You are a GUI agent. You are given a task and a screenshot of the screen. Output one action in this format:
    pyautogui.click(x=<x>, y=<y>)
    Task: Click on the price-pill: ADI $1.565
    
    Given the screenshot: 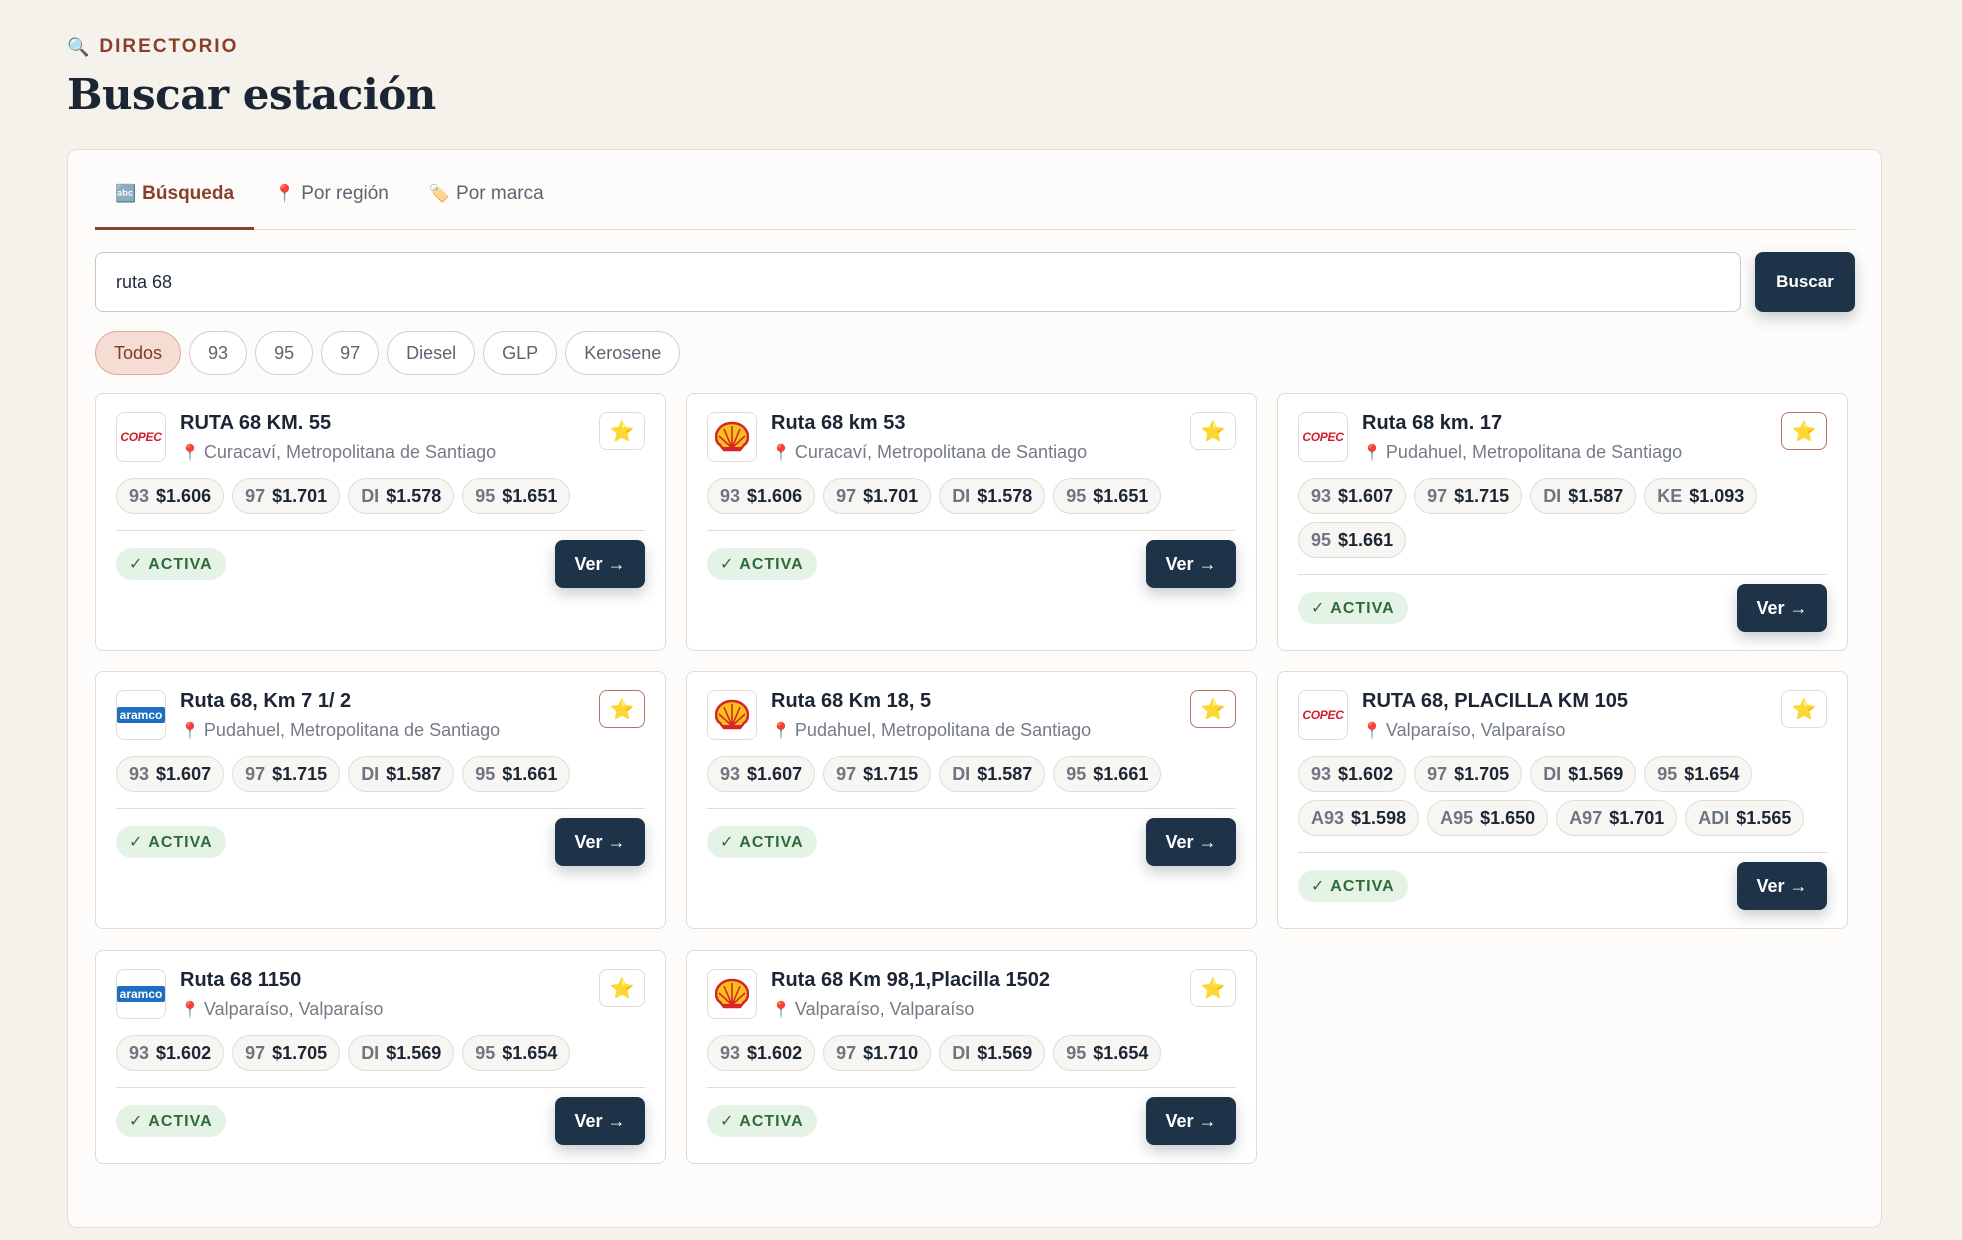 What is the action you would take?
    pyautogui.click(x=1745, y=818)
    